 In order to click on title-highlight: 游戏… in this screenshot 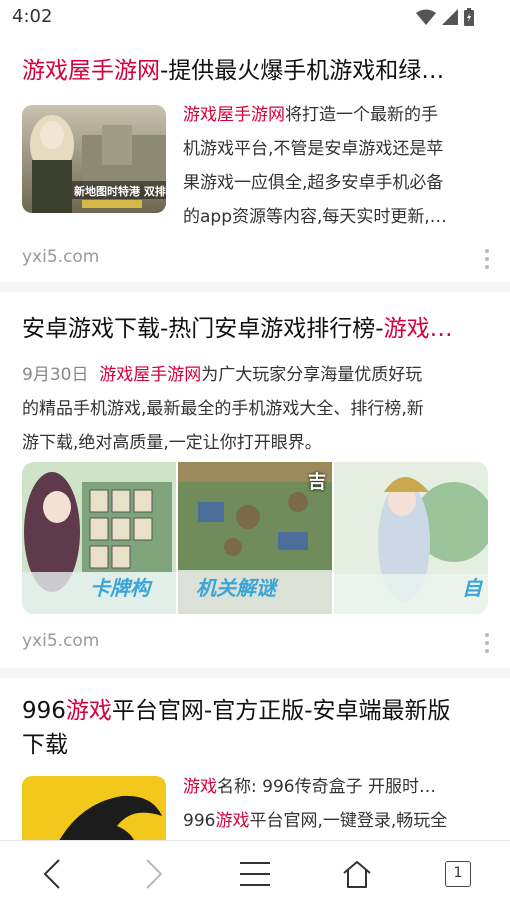, I will do `click(418, 329)`.